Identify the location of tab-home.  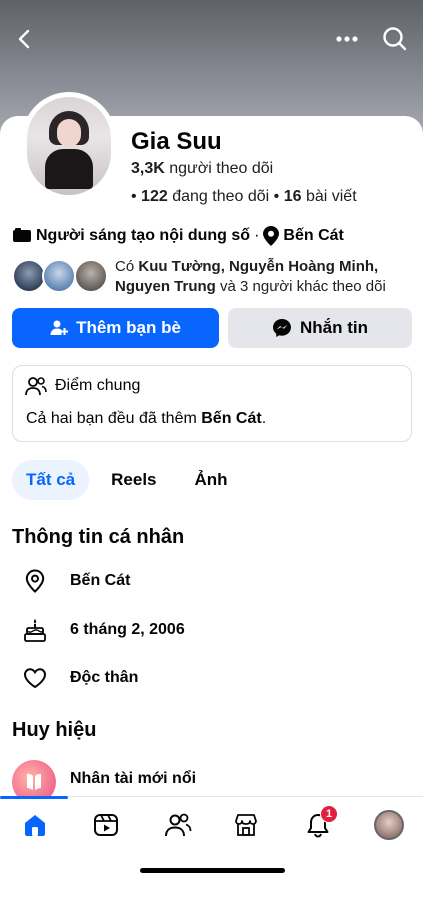
(35, 825).